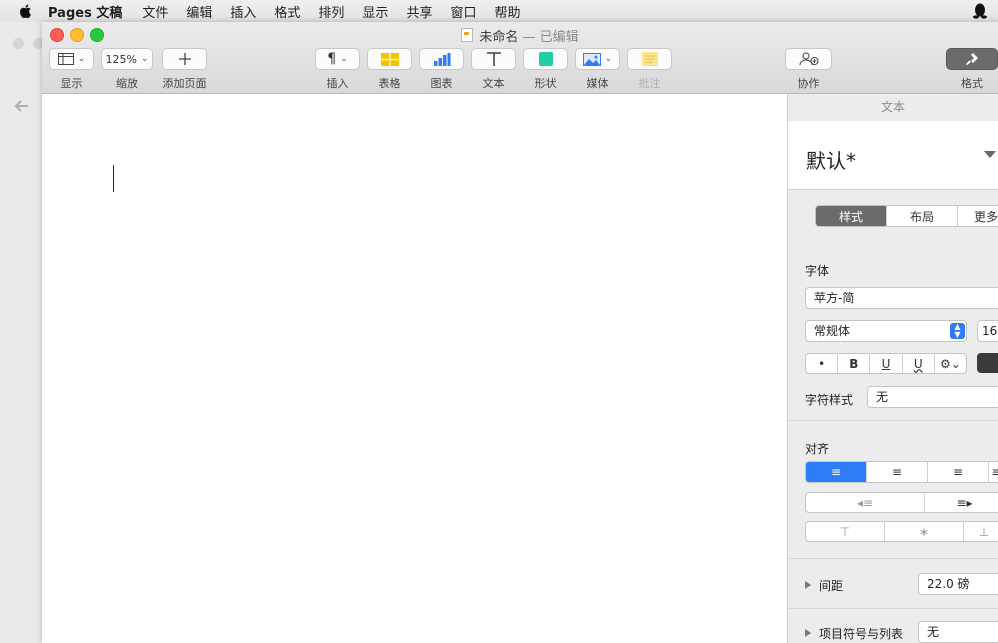  What do you see at coordinates (375, 11) in the screenshot?
I see `menu-view: 显示` at bounding box center [375, 11].